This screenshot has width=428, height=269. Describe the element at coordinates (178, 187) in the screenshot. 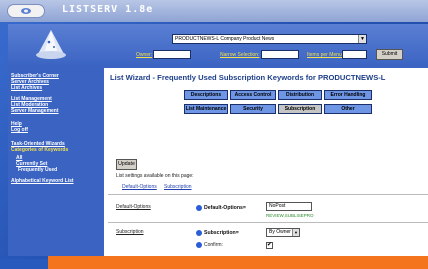

I see `anchor-link-subscription: Subscription` at that location.